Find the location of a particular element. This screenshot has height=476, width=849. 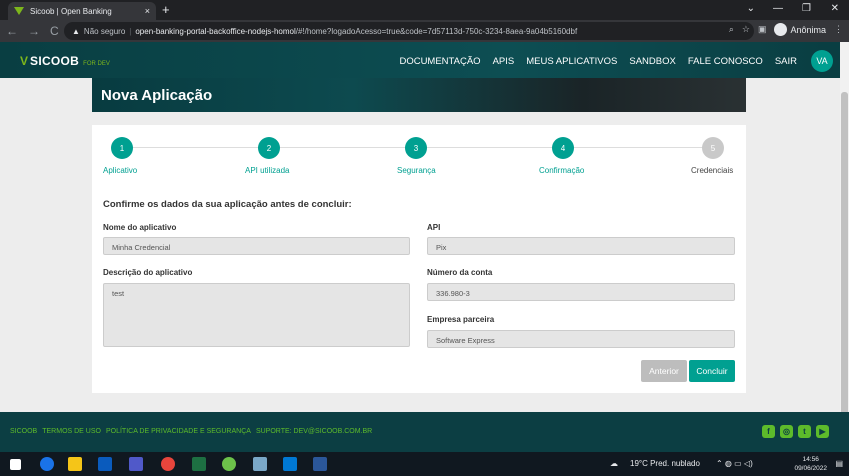

security-status: Não seguro is located at coordinates (104, 31).